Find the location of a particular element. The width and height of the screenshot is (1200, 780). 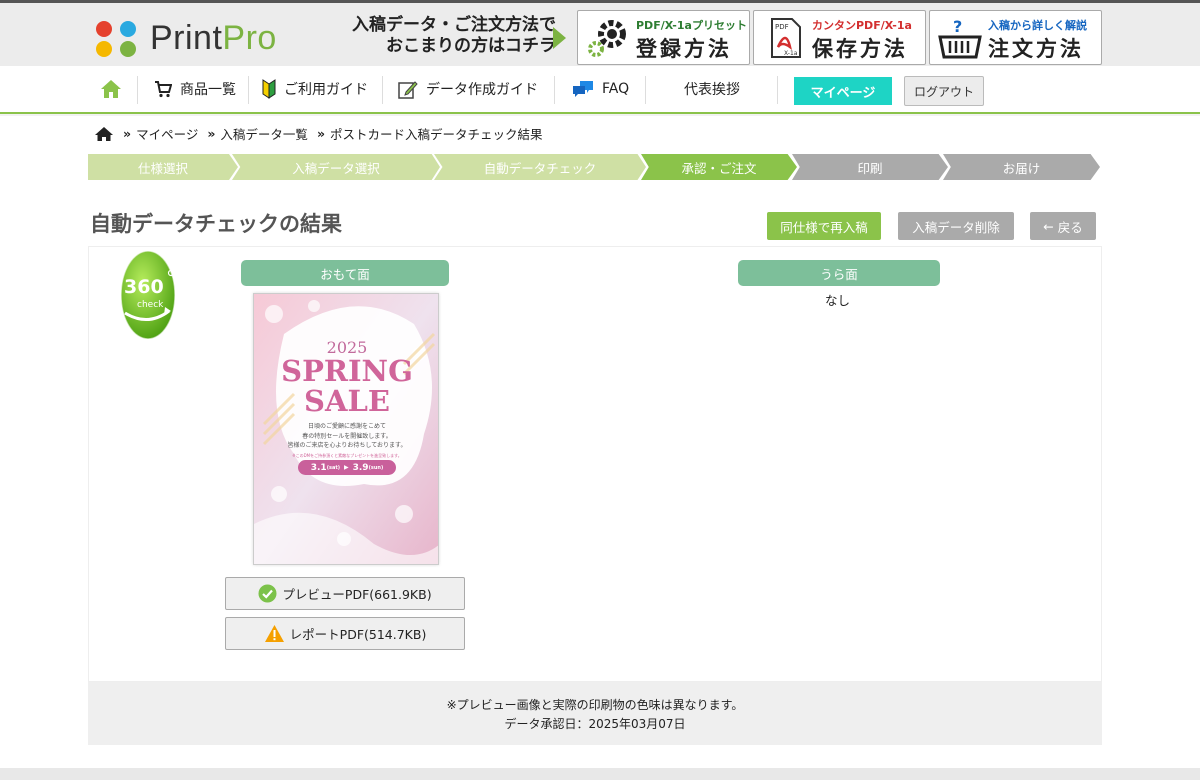

nav-item-guide: ご利用ガイド is located at coordinates (315, 89).